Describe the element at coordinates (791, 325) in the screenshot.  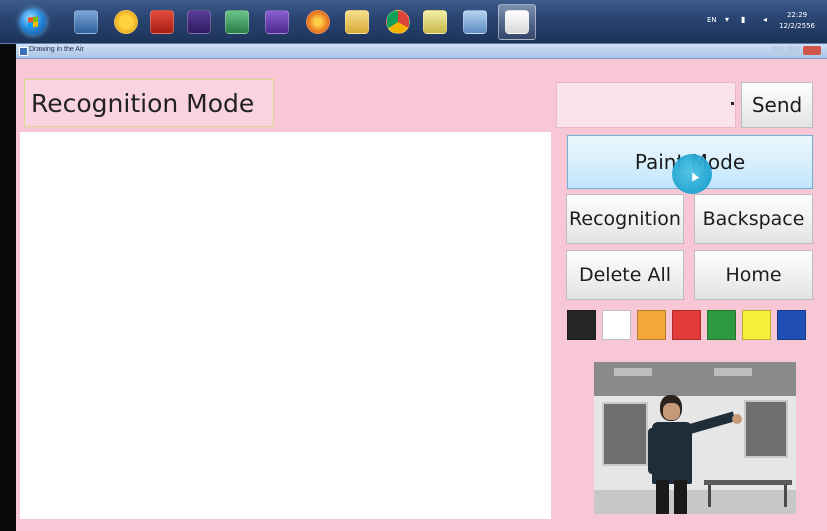
I see `color-swatch-blue` at that location.